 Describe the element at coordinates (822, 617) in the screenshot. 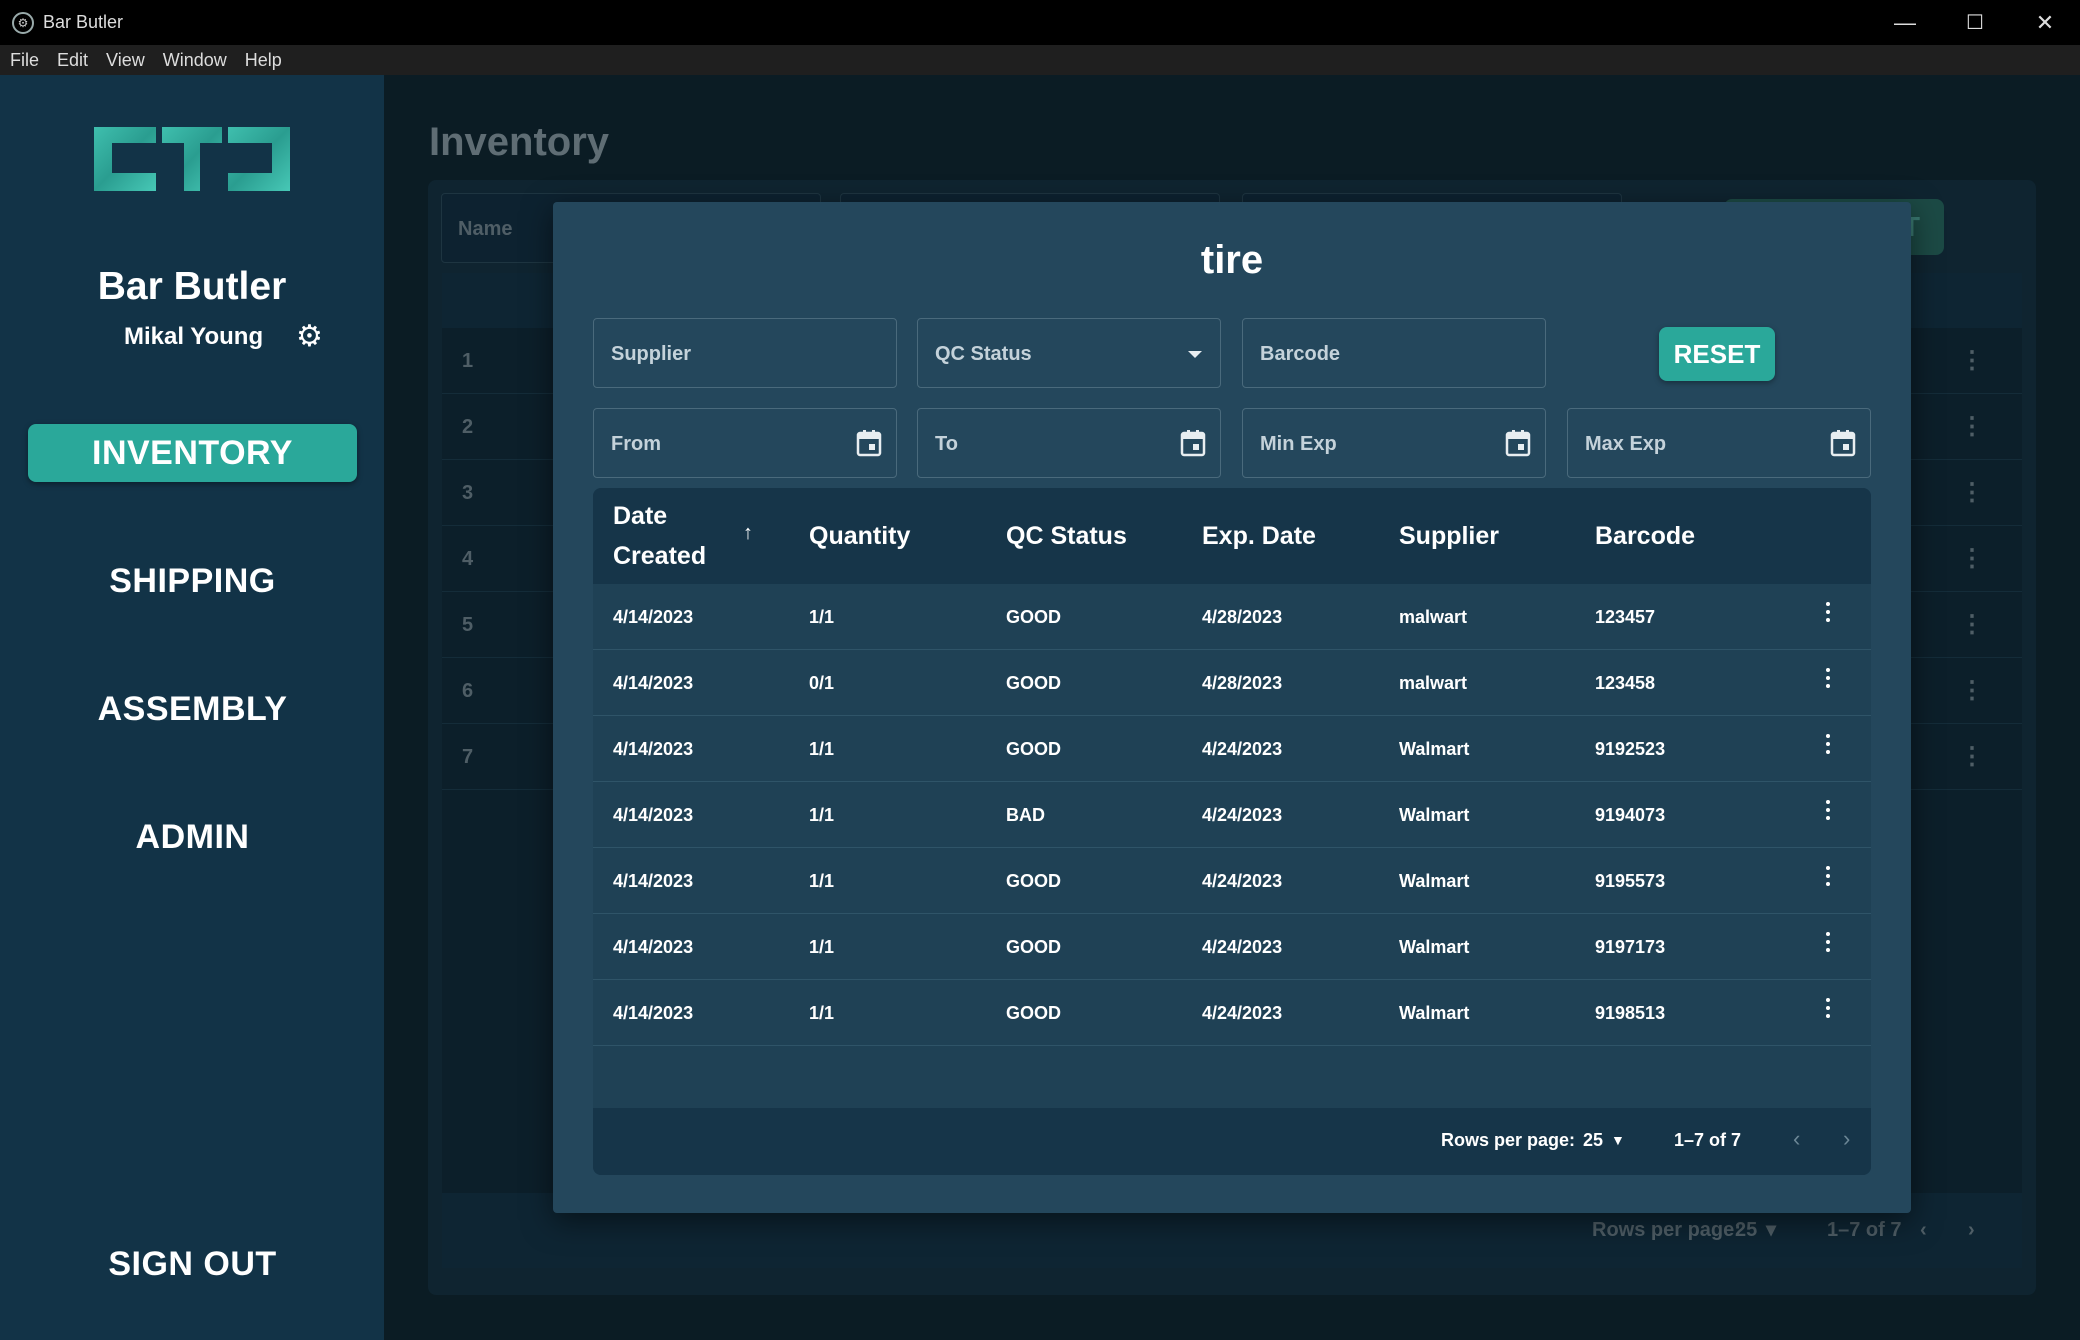

I see `cell-quantity: 1/1` at that location.